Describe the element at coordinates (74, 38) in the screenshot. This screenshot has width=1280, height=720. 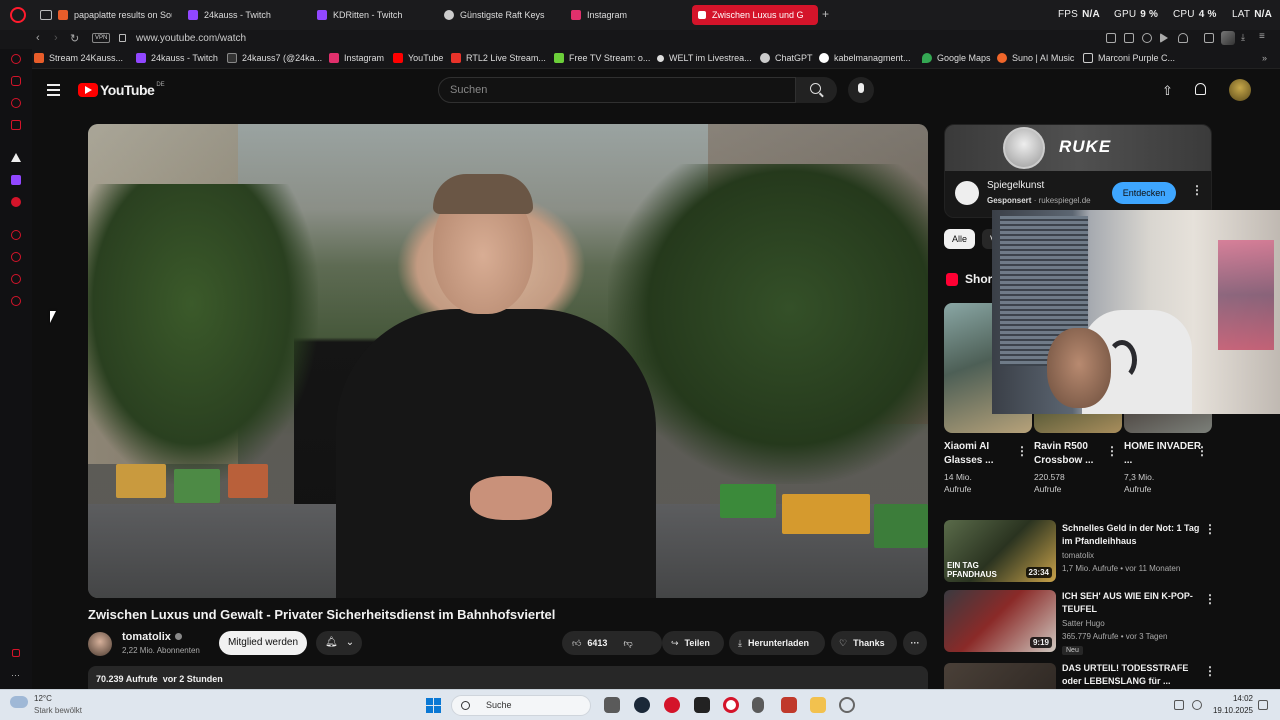
I see `reload-icon: ↻` at that location.